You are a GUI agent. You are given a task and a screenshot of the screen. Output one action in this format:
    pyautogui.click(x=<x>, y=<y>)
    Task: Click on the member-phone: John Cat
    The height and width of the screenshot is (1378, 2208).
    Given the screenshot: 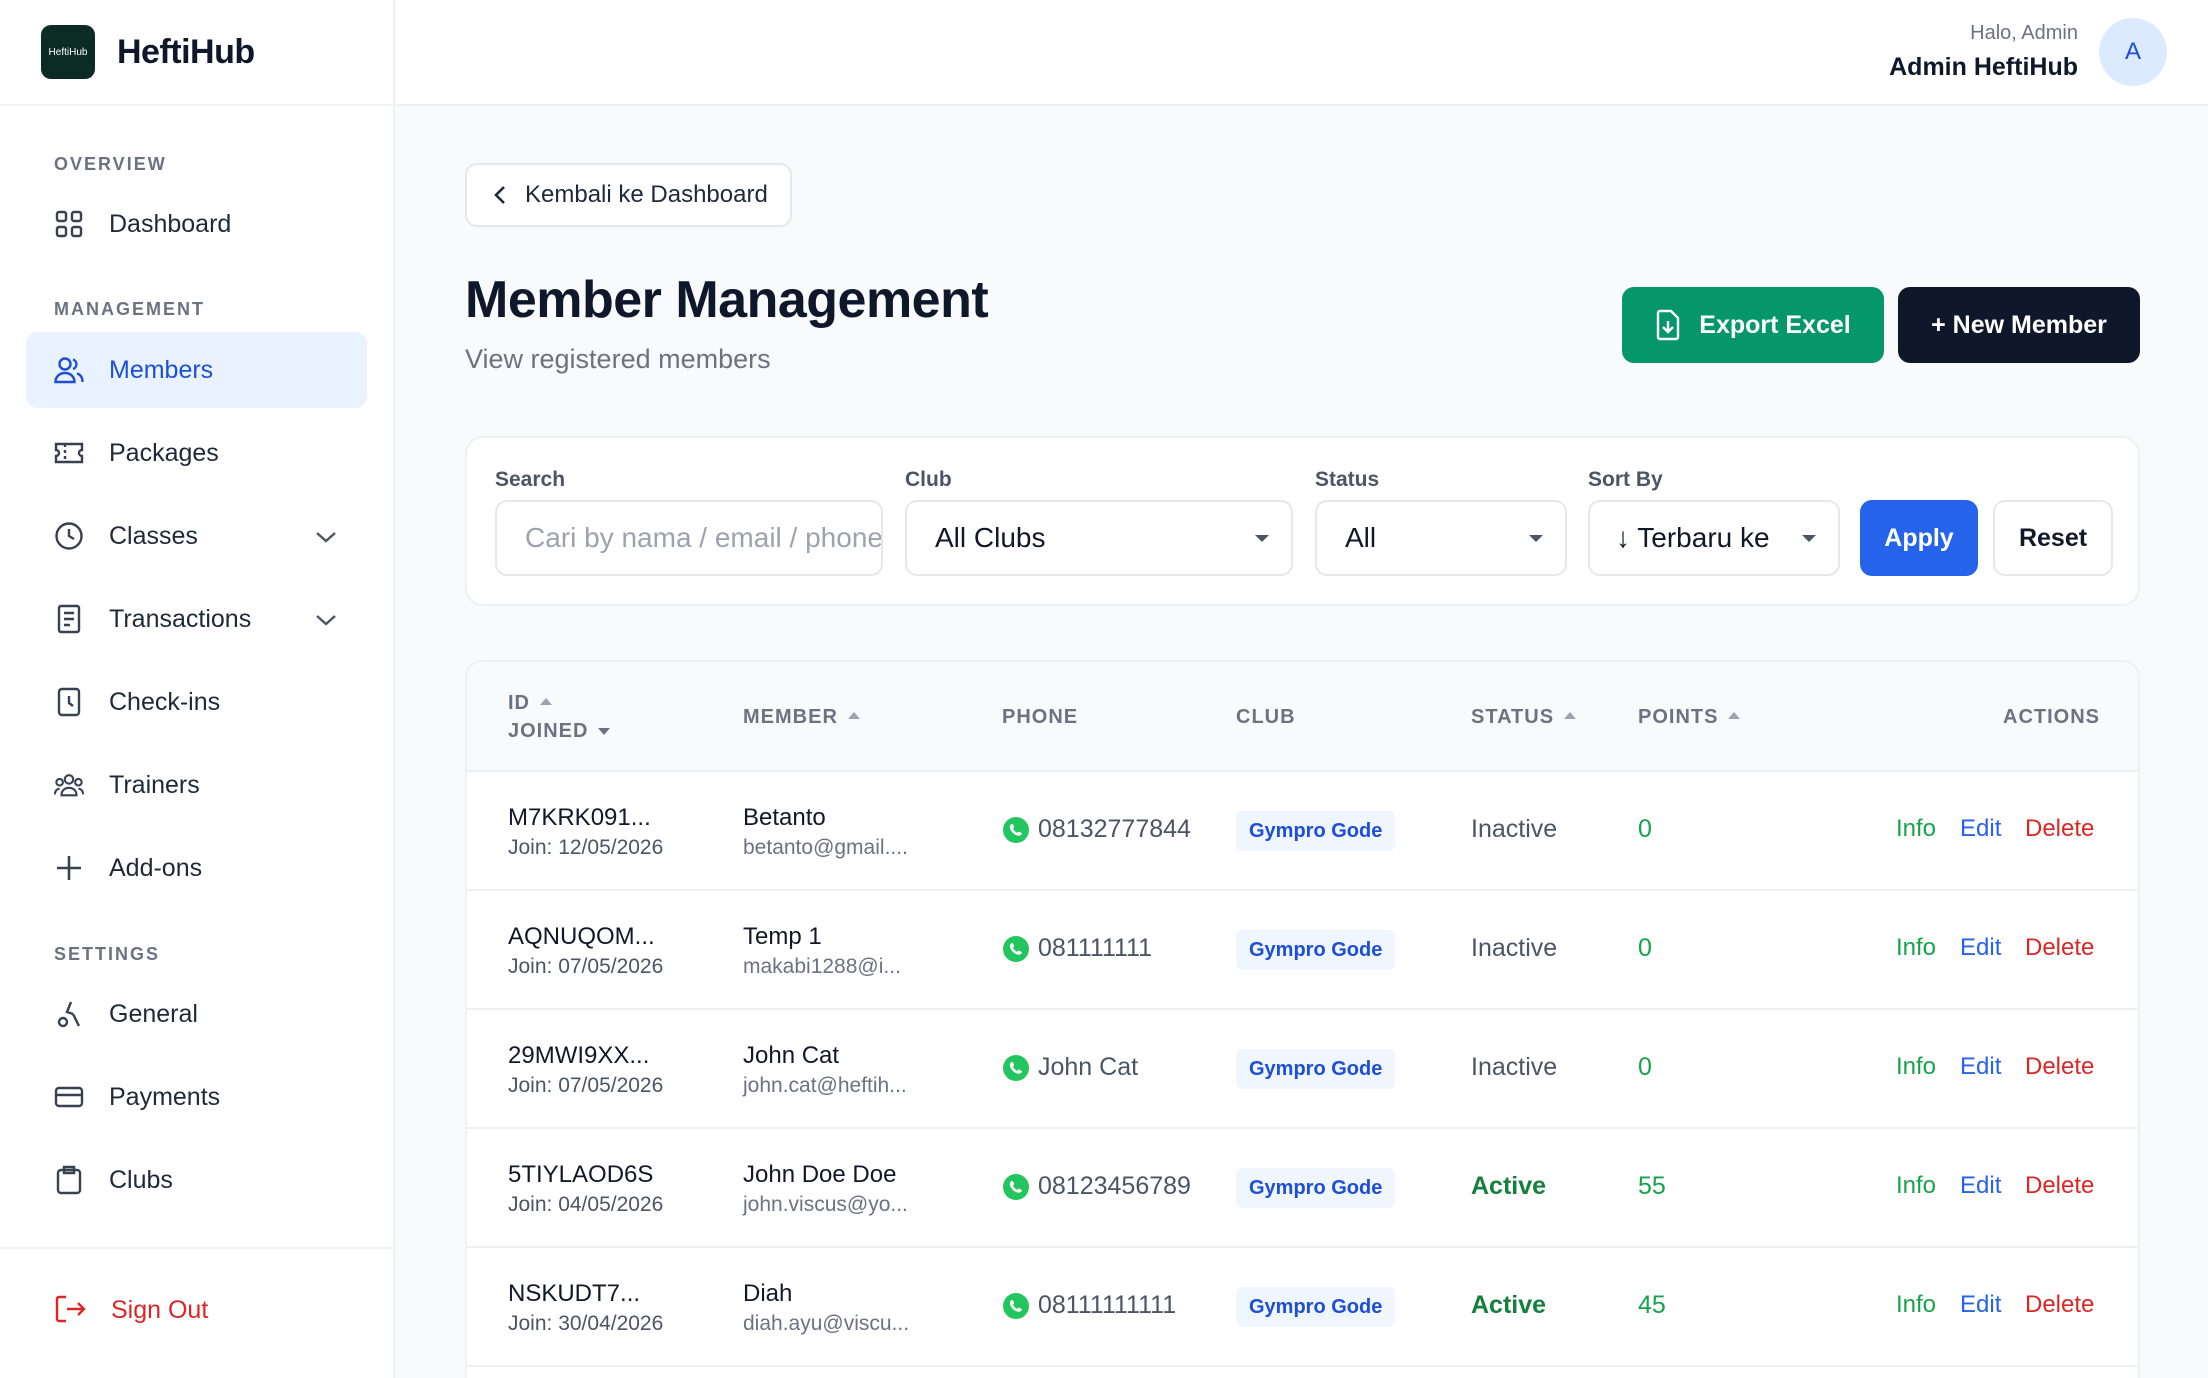 What is the action you would take?
    pyautogui.click(x=1070, y=1067)
    